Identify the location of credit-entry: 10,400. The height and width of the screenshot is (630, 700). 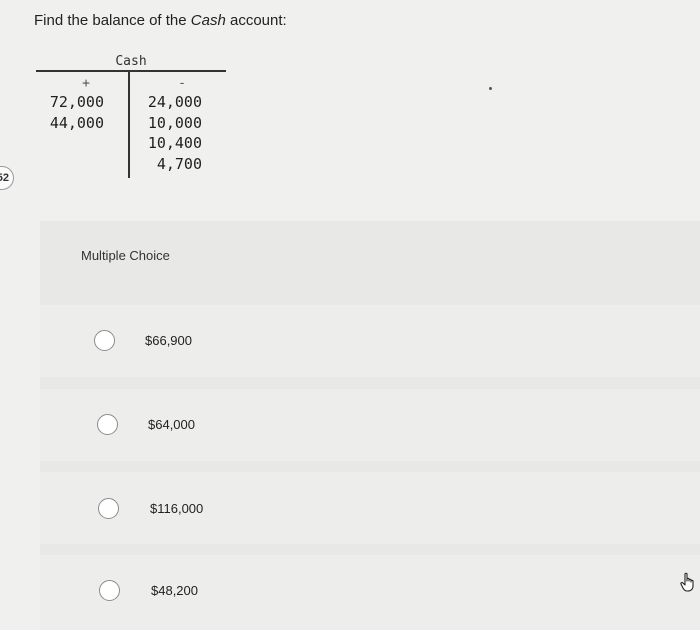
(174, 143).